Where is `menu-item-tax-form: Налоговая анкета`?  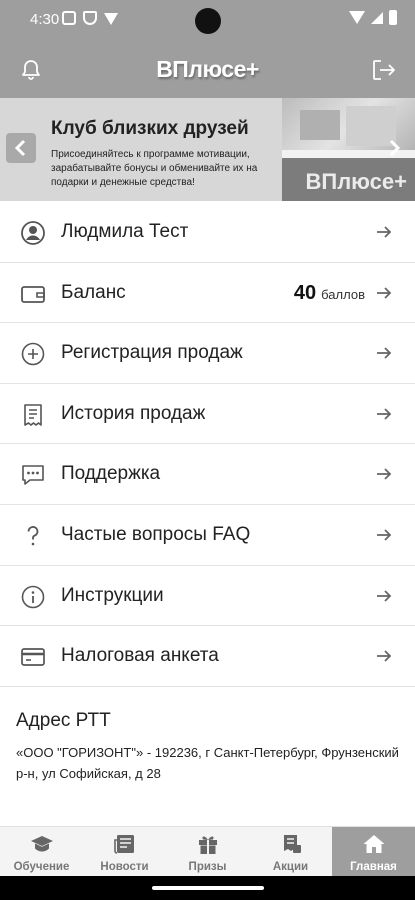 menu-item-tax-form: Налоговая анкета is located at coordinates (207, 656).